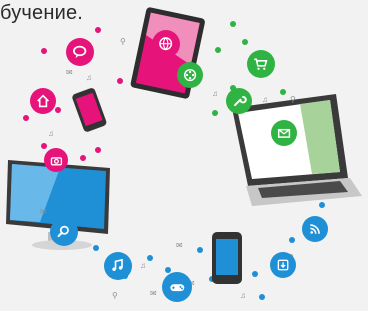 This screenshot has width=368, height=311. What do you see at coordinates (118, 266) in the screenshot?
I see `music-note-icon` at bounding box center [118, 266].